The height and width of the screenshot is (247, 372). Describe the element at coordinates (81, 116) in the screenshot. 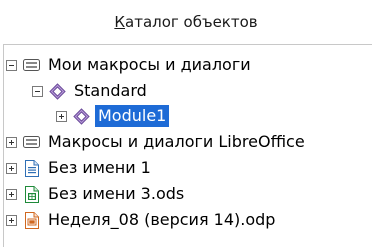

I see `basic-module-icon` at that location.